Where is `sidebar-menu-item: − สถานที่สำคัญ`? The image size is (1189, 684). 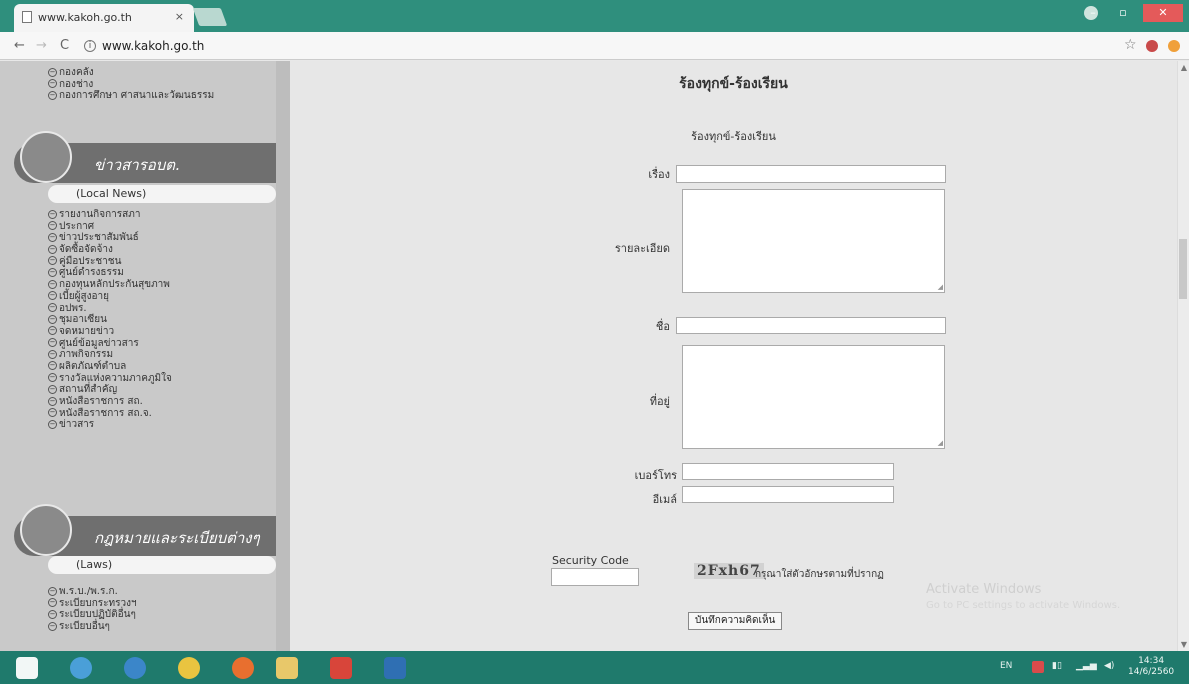 sidebar-menu-item: − สถานที่สำคัญ is located at coordinates (110, 390).